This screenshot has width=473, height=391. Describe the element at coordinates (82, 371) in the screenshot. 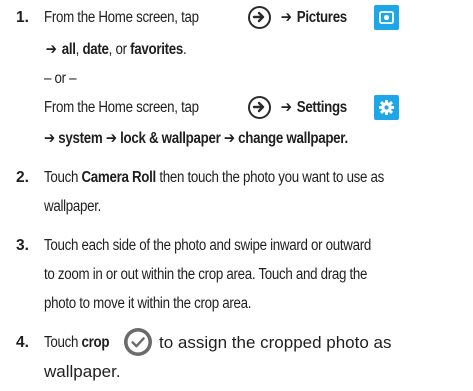

I see `step-4-line-2: wallpaper.` at that location.